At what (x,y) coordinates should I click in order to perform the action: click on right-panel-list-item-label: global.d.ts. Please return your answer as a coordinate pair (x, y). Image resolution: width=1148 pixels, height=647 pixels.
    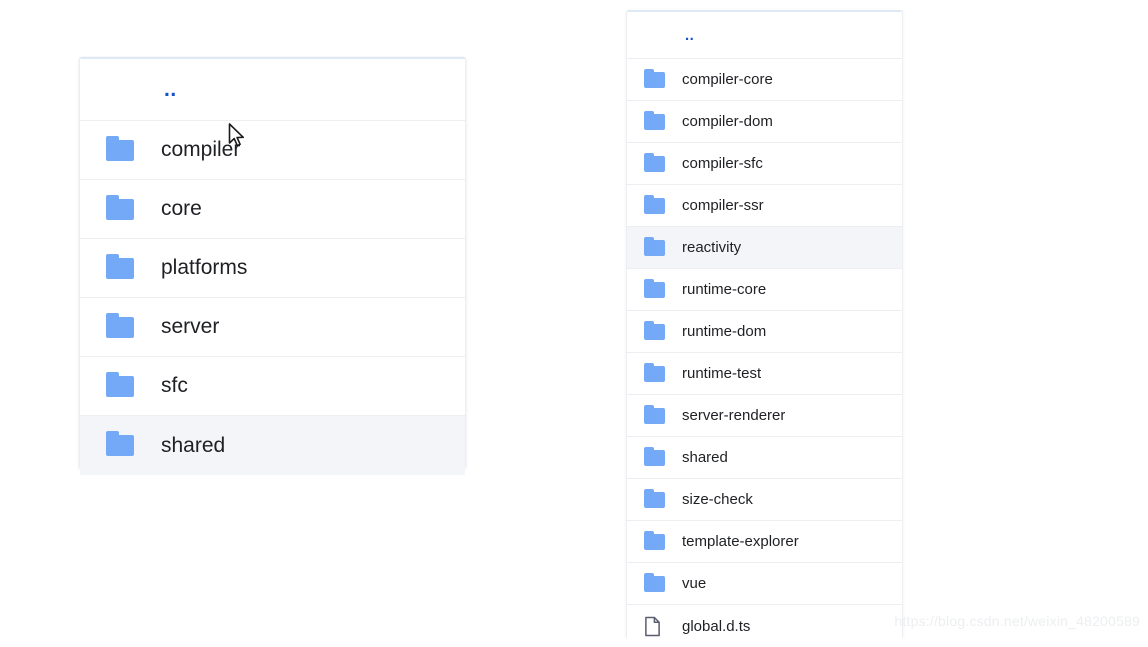
    Looking at the image, I should click on (716, 626).